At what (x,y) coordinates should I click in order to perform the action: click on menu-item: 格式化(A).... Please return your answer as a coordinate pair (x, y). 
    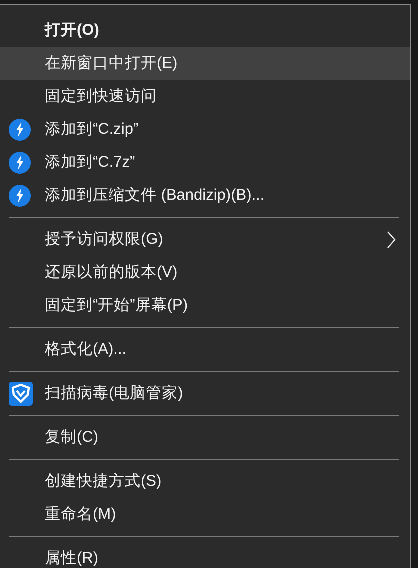
    Looking at the image, I should click on (205, 349).